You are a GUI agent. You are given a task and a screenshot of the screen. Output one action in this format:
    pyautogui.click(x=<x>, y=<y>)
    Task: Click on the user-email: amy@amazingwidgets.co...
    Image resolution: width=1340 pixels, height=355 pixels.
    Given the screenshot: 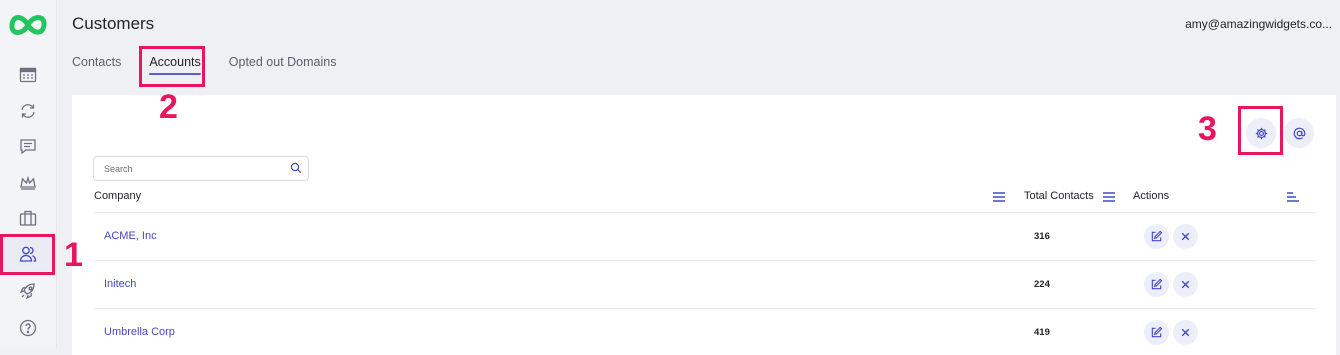 What is the action you would take?
    pyautogui.click(x=1258, y=24)
    